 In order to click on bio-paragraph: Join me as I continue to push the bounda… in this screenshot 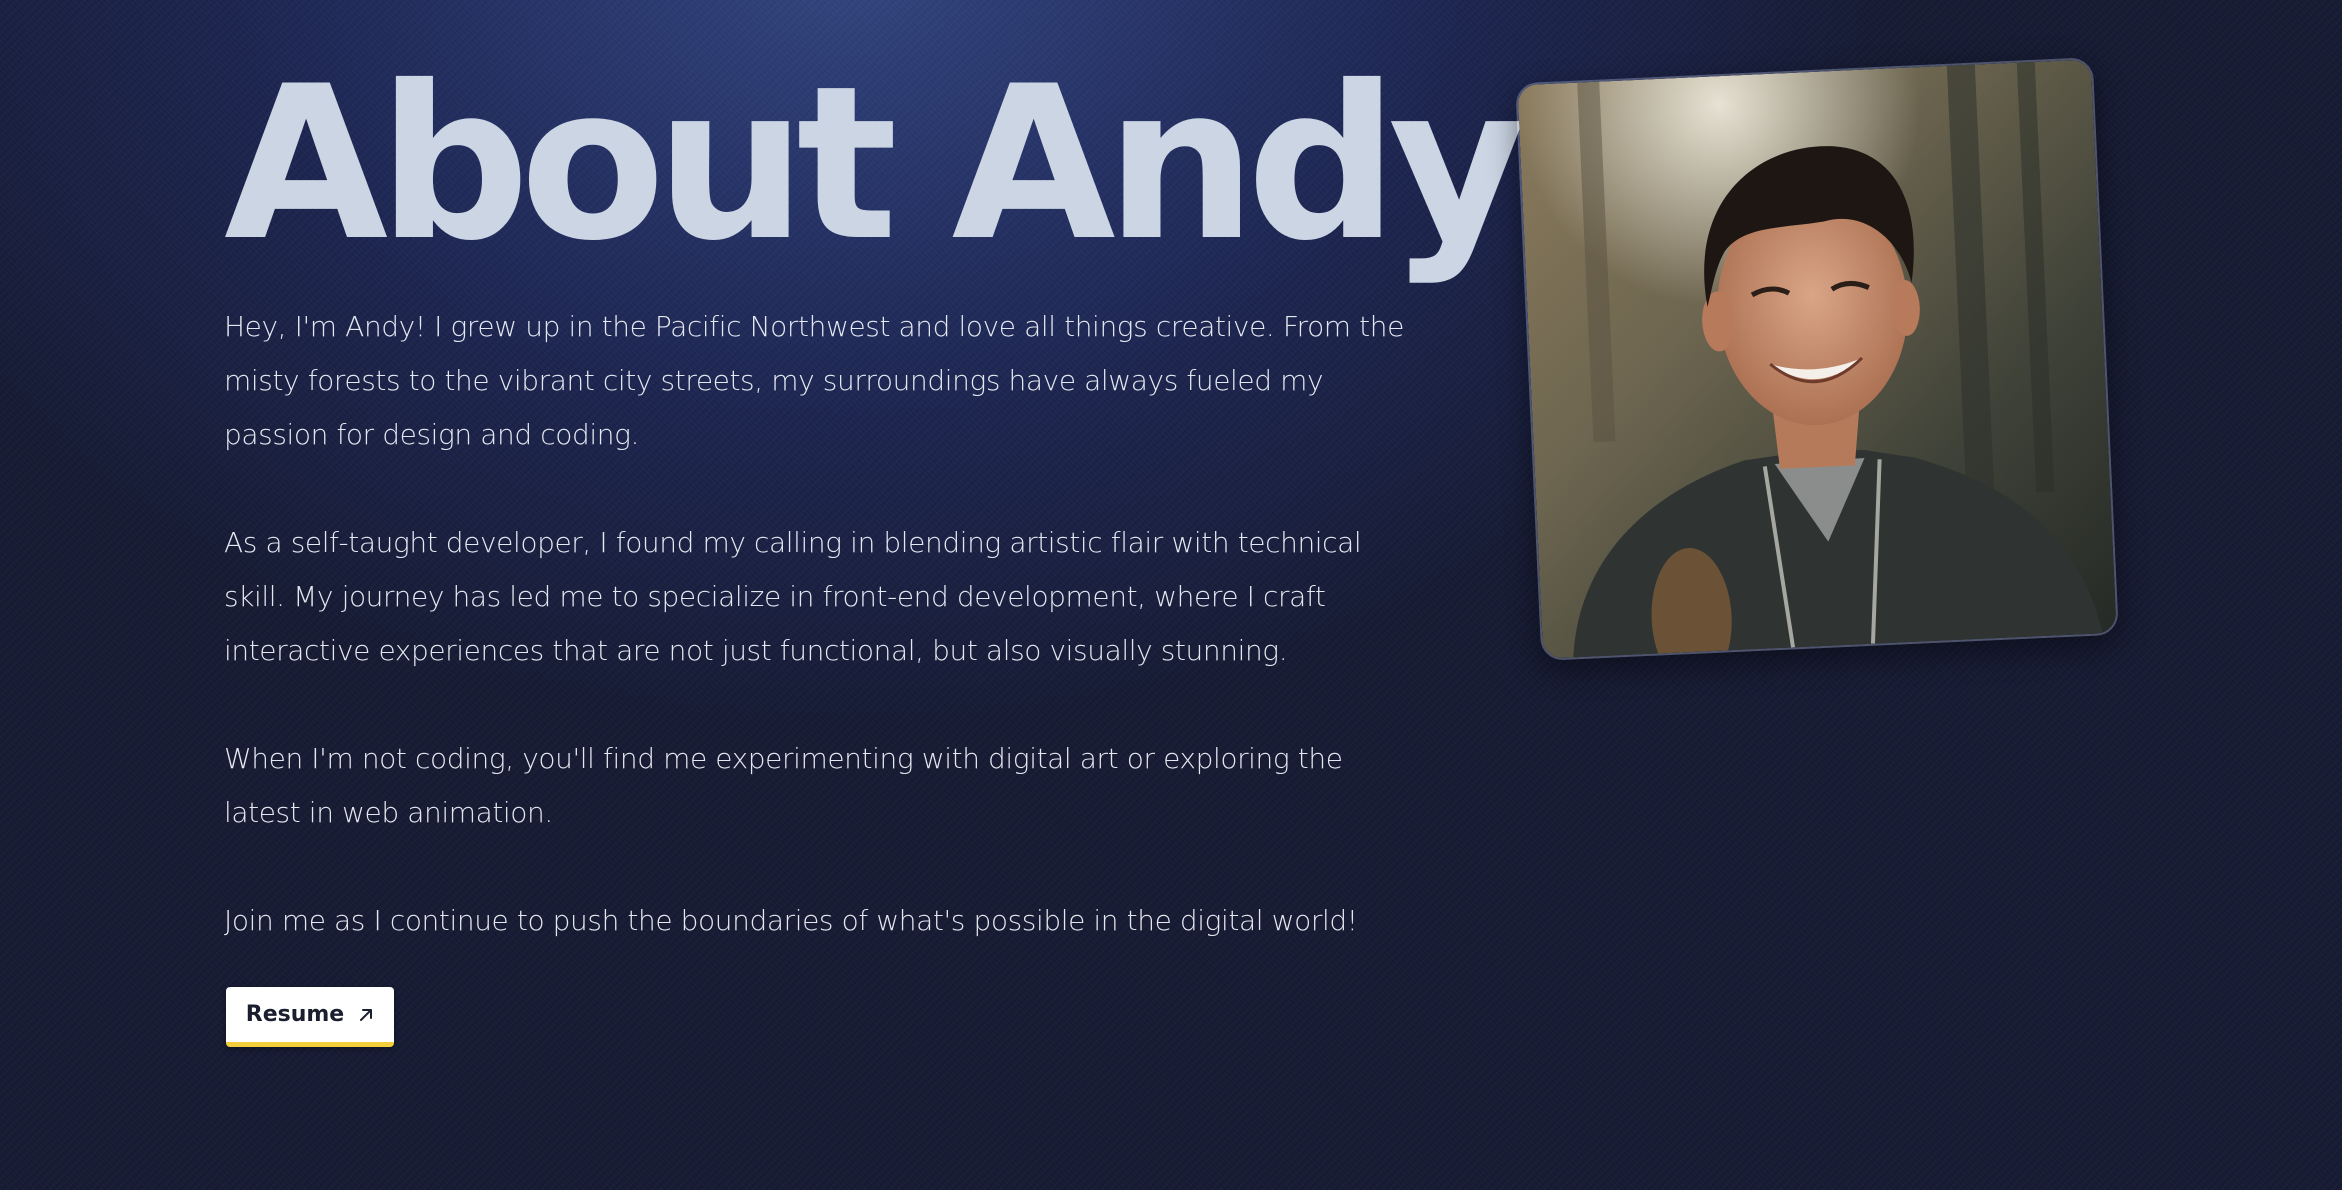, I will do `click(791, 920)`.